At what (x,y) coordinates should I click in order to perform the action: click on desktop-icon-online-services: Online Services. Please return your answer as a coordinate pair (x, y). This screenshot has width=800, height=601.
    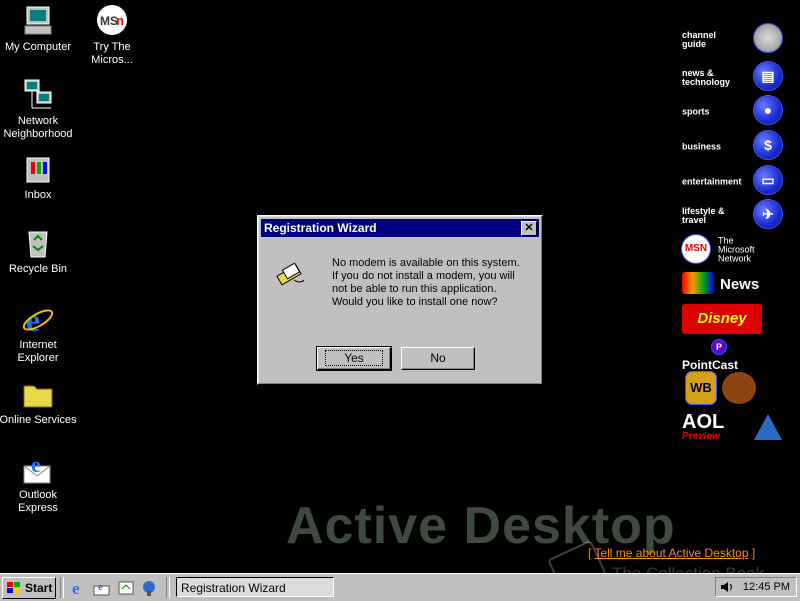
    Looking at the image, I should click on (39, 402).